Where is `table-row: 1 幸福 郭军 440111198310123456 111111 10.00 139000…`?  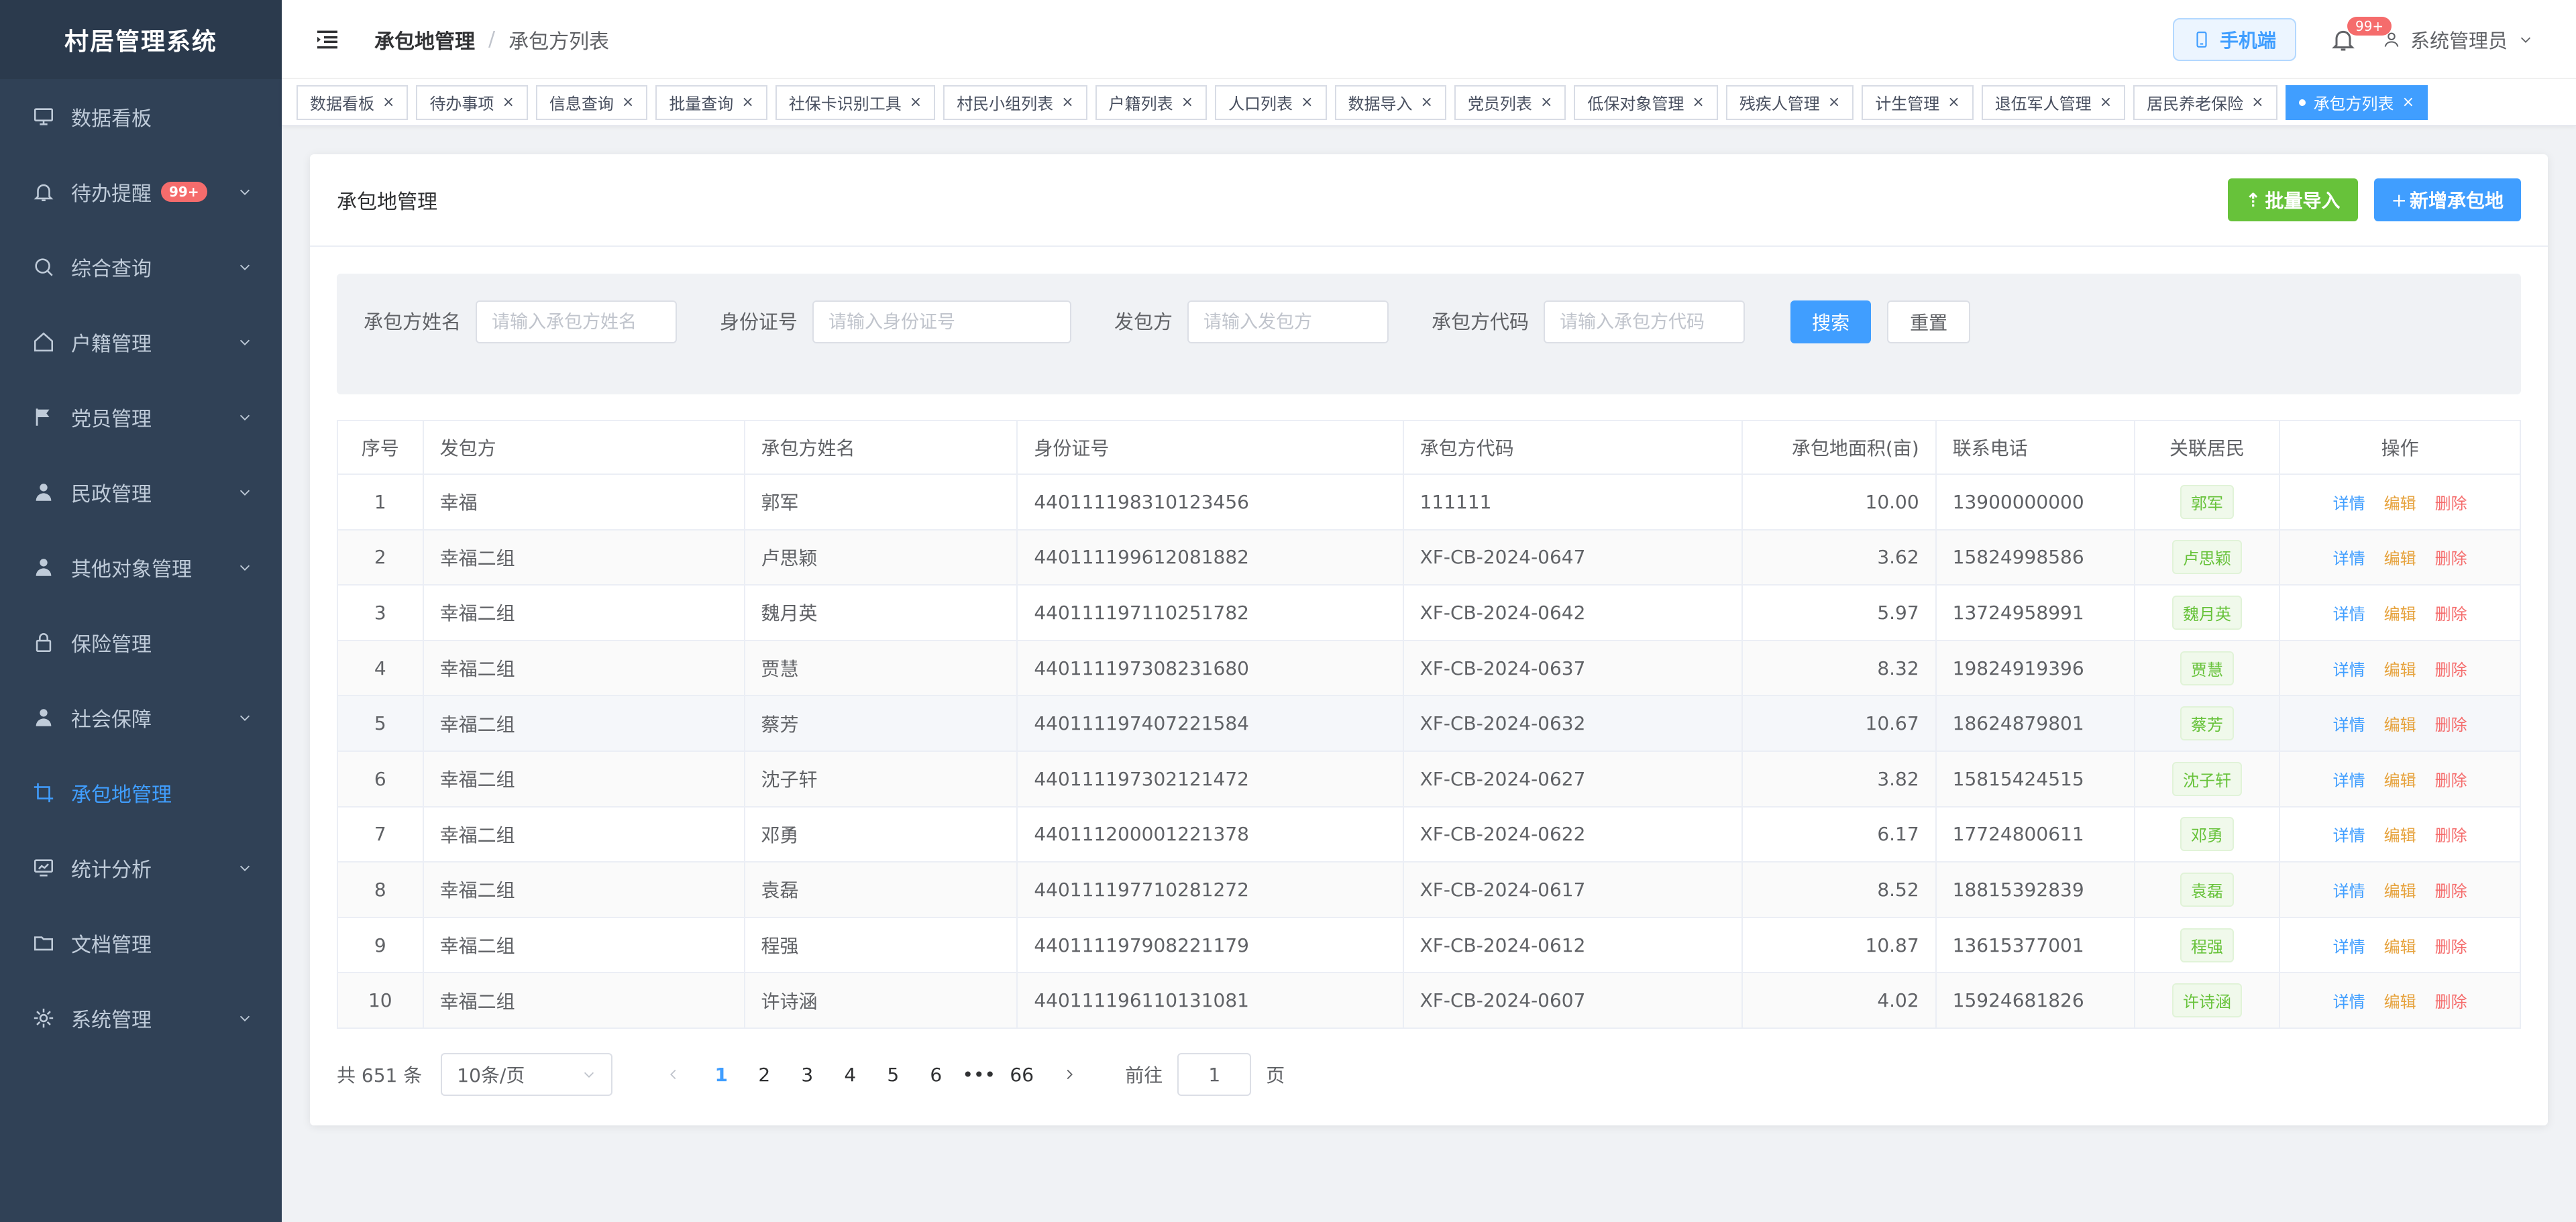 table-row: 1 幸福 郭军 440111198310123456 111111 10.00 139000… is located at coordinates (1429, 502).